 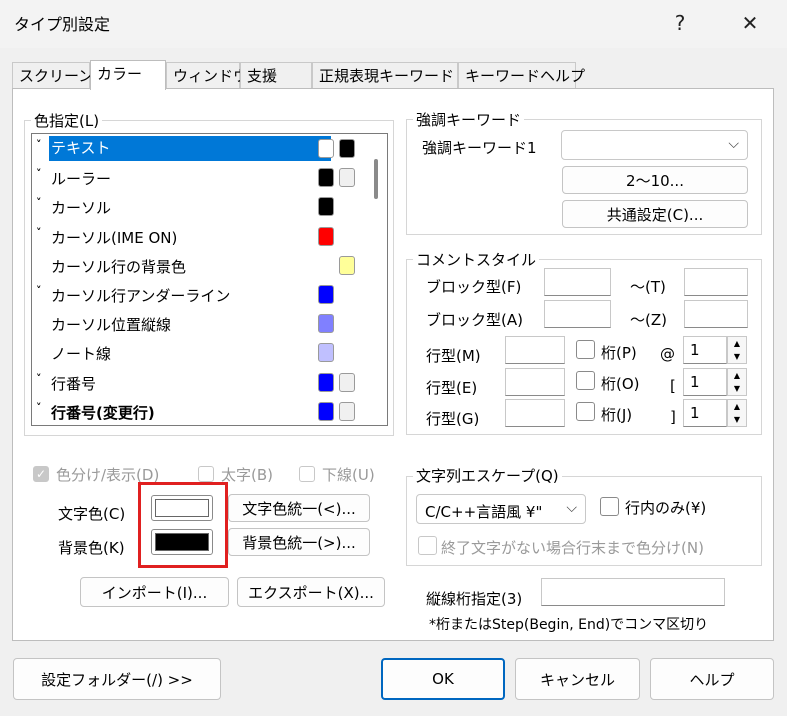 I want to click on underline-label: 下線(U), so click(x=348, y=475).